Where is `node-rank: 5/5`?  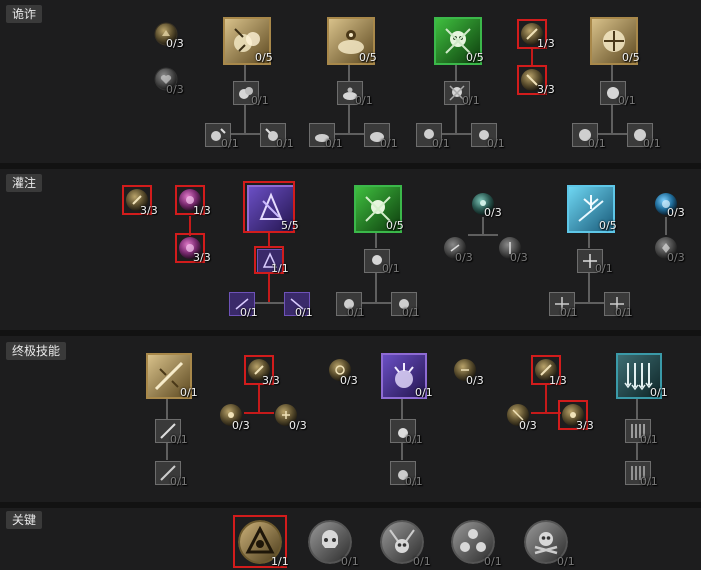
node-rank: 5/5 is located at coordinates (290, 225).